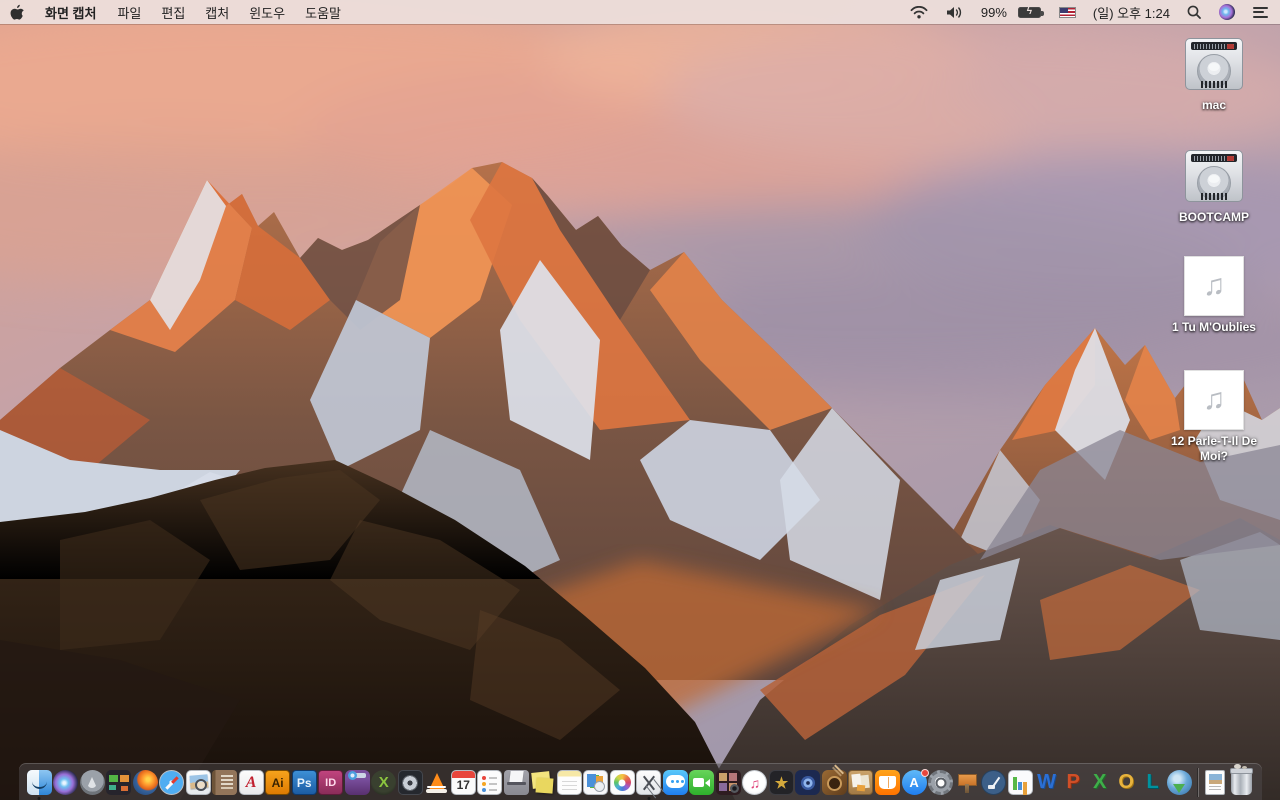 This screenshot has width=1280, height=800. I want to click on news-board-app-icon, so click(861, 782).